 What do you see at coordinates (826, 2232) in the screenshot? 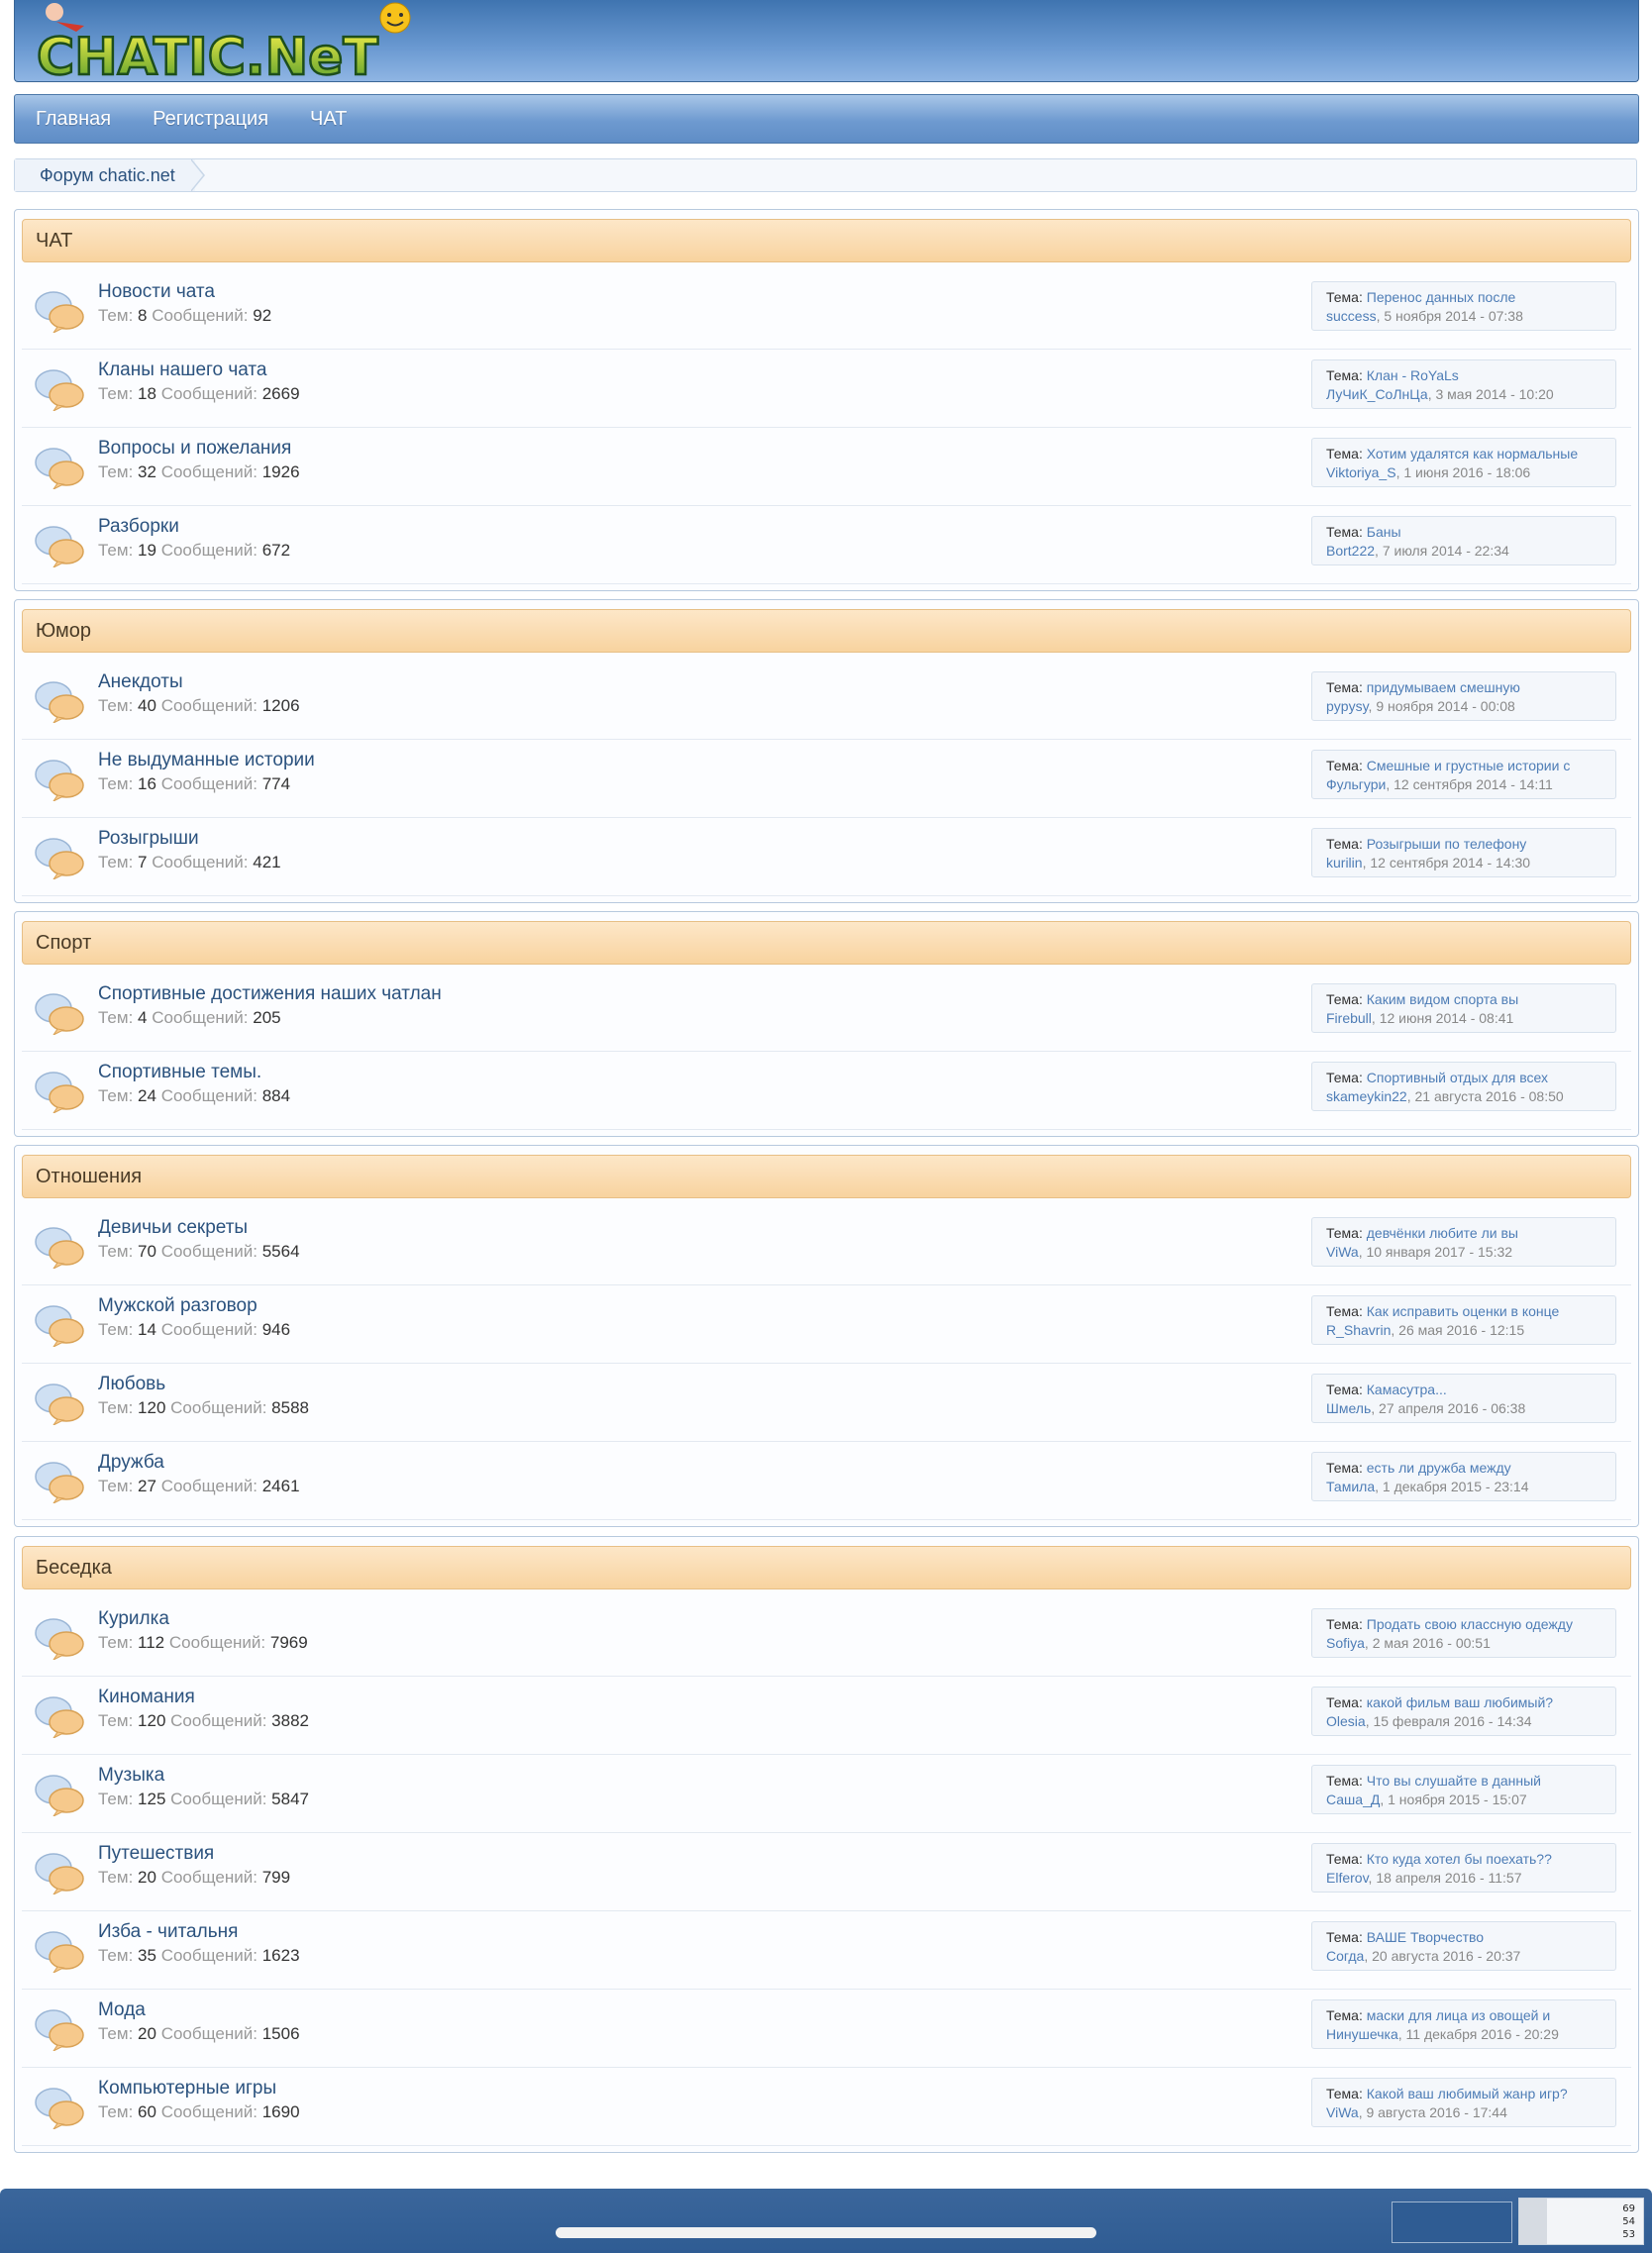
I see `home-indicator` at bounding box center [826, 2232].